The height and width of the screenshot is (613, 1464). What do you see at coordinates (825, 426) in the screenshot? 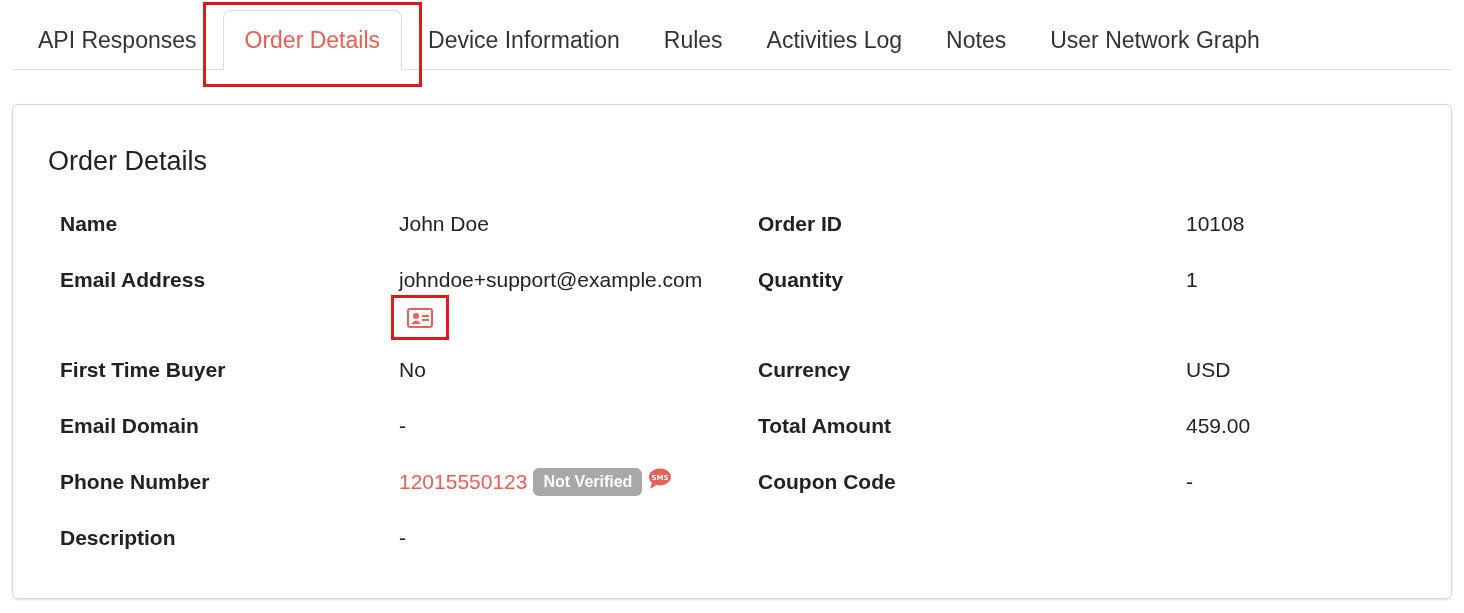
I see `field-label: Total Amount` at bounding box center [825, 426].